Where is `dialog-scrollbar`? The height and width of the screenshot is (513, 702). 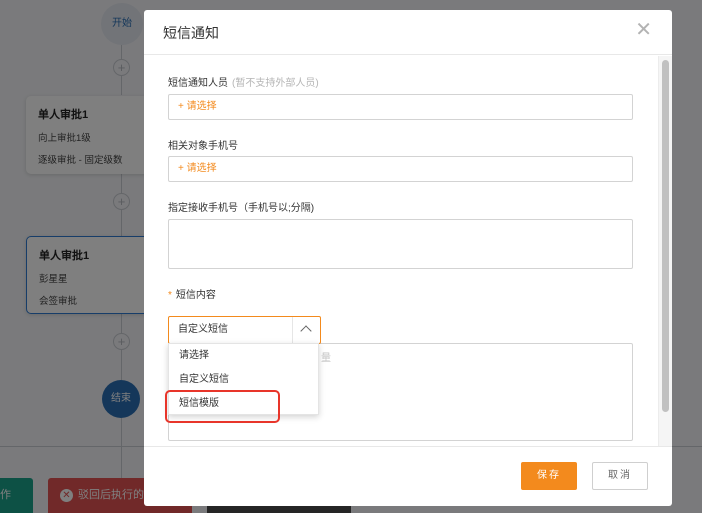
dialog-scrollbar is located at coordinates (665, 251).